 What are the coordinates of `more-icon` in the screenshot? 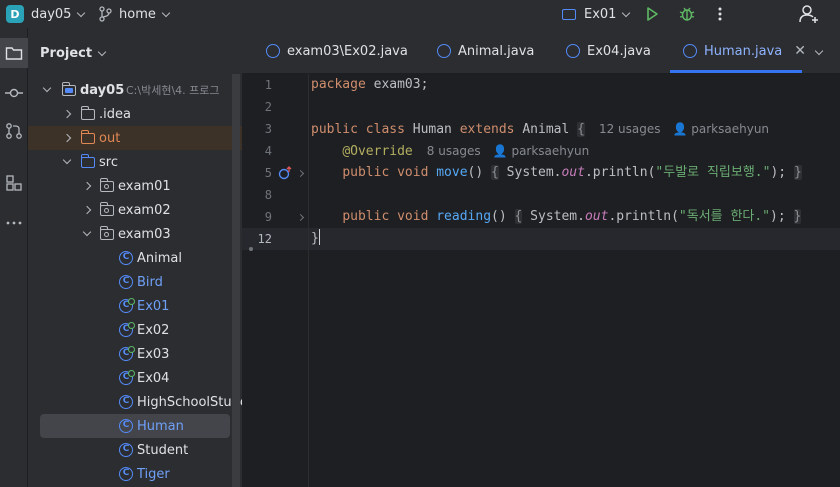 It's located at (14, 223).